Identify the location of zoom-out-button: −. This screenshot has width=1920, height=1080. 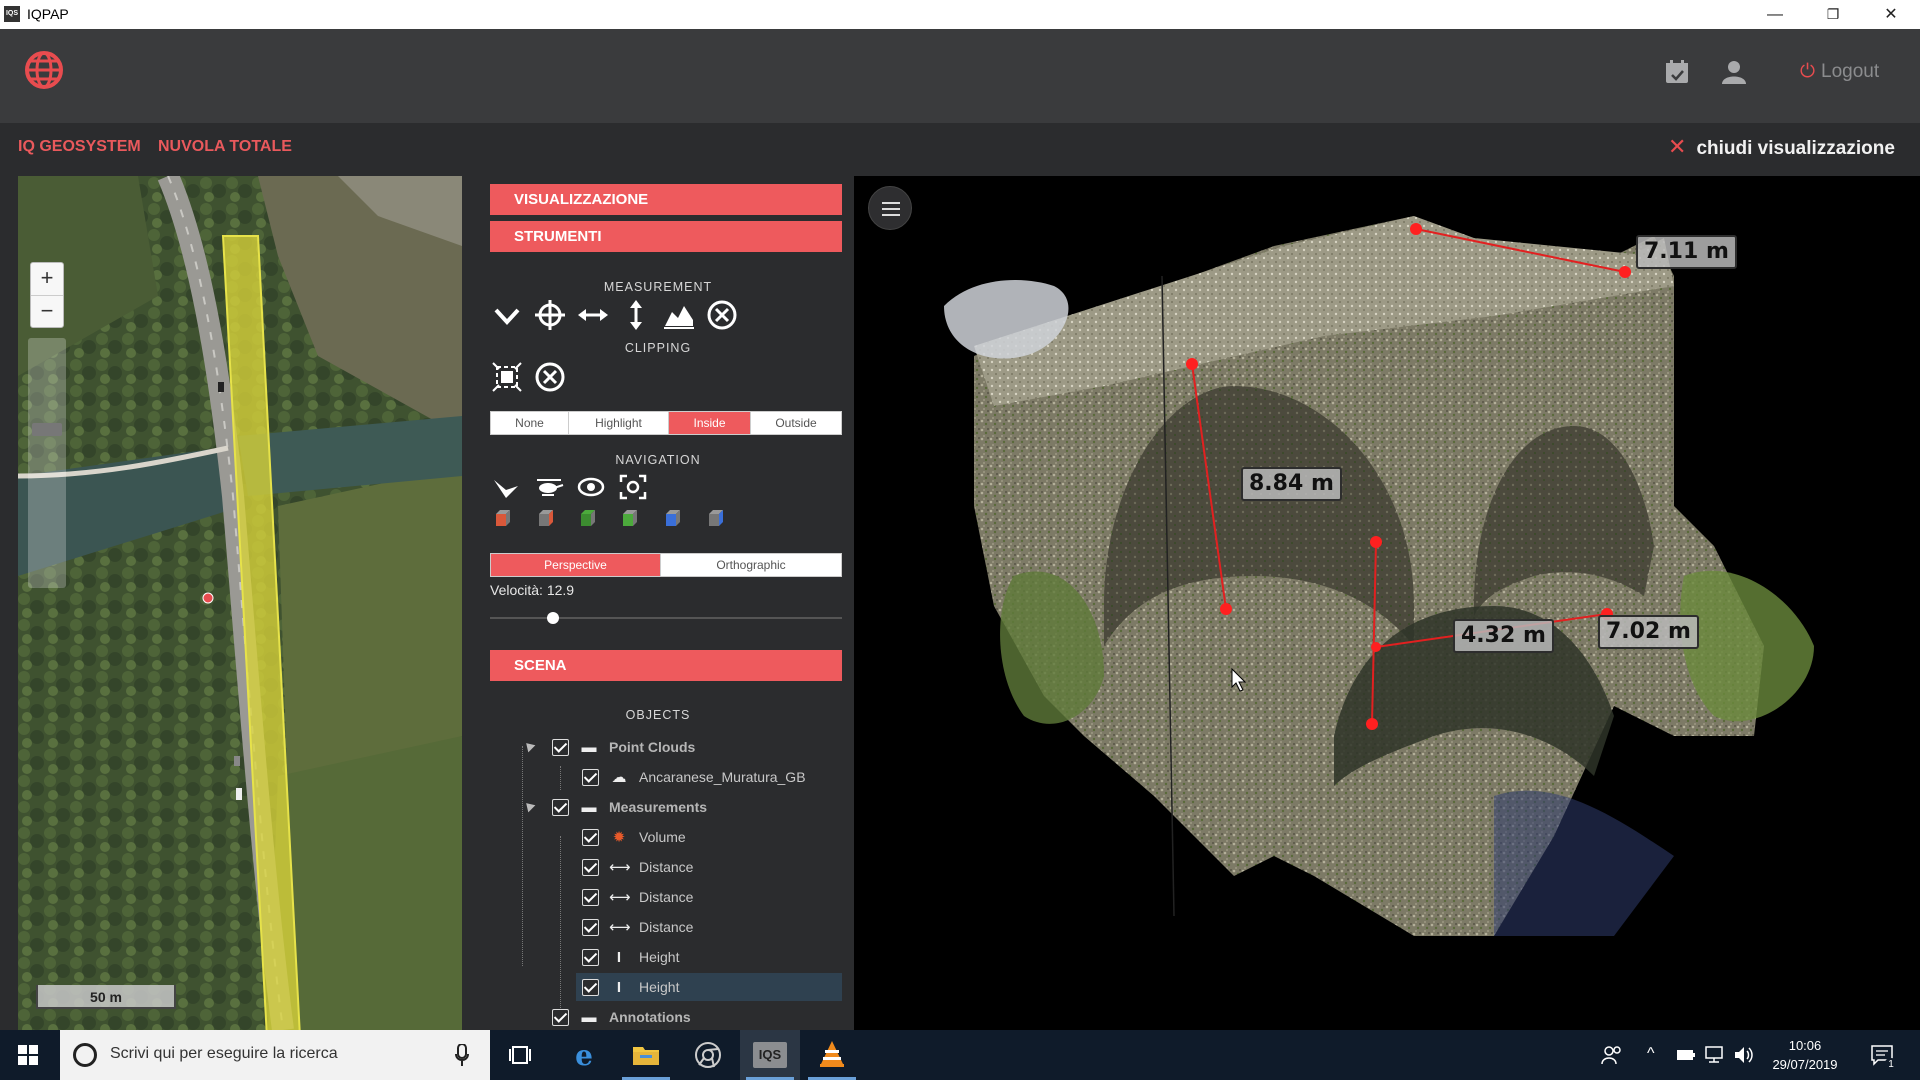
(47, 311).